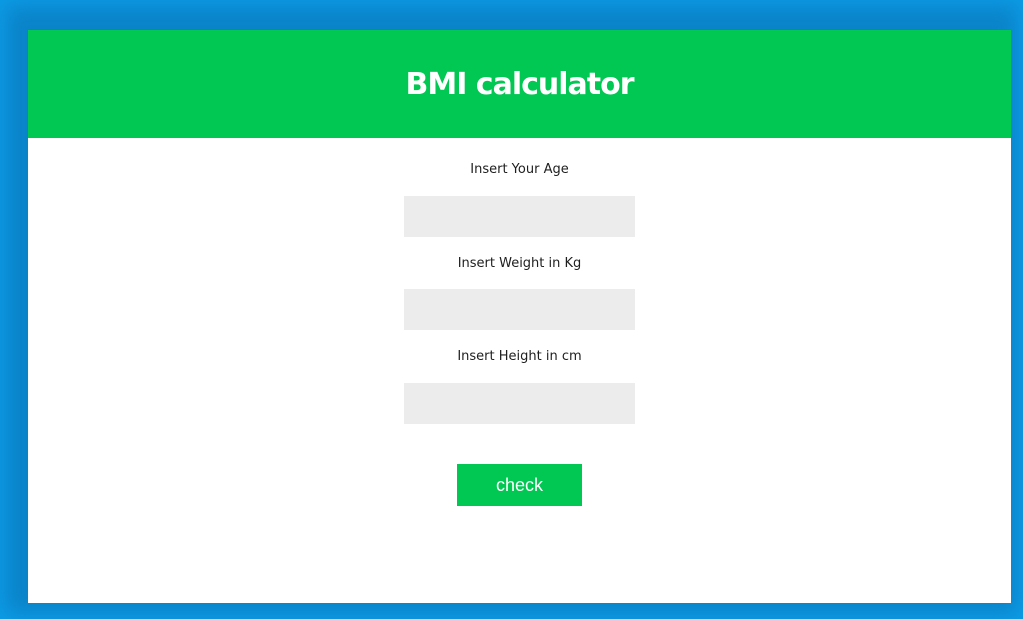  What do you see at coordinates (519, 356) in the screenshot?
I see `height-label: Insert Height in cm` at bounding box center [519, 356].